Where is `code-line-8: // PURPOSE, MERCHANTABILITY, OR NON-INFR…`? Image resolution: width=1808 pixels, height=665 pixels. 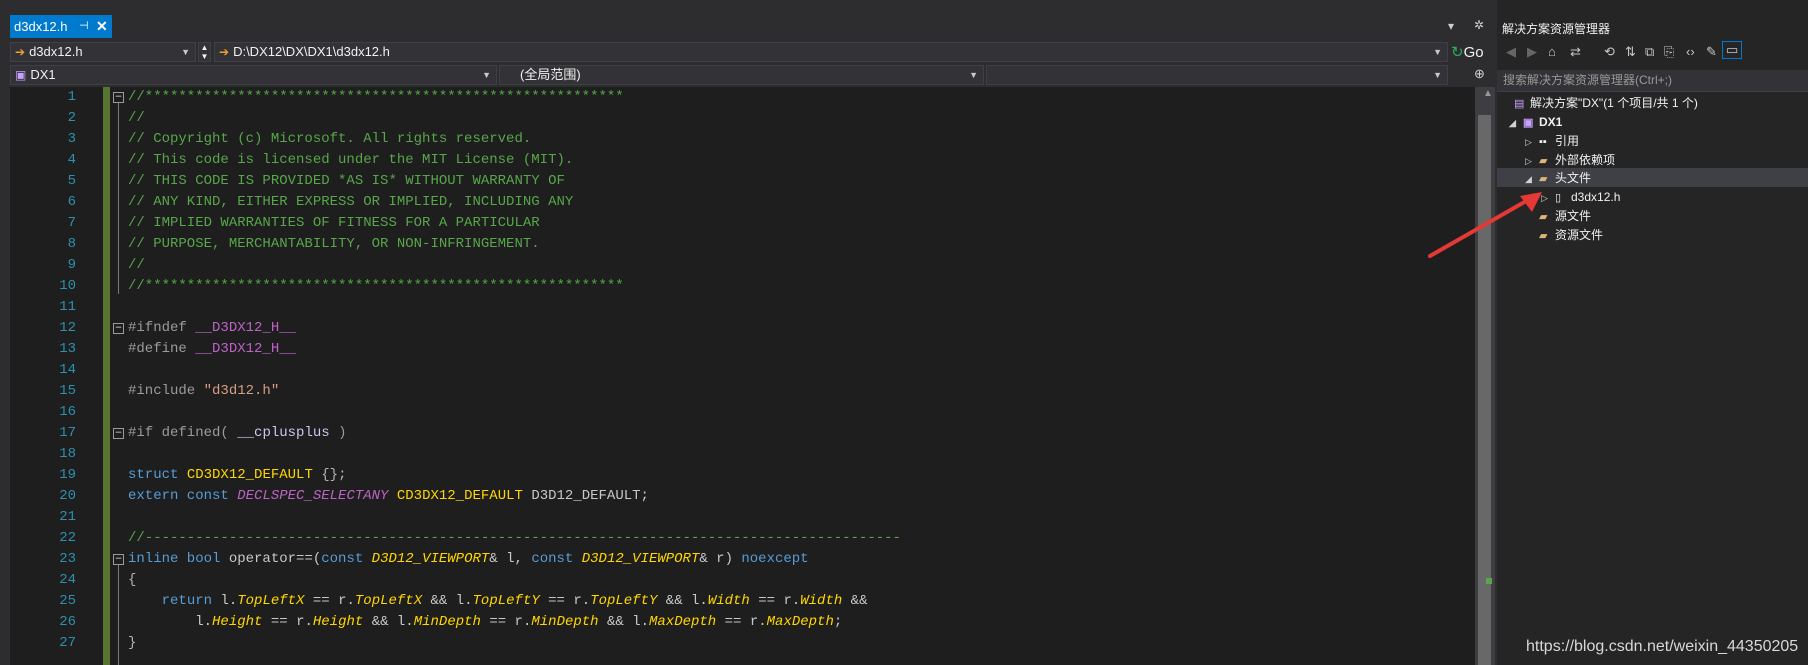 code-line-8: // PURPOSE, MERCHANTABILITY, OR NON-INFR… is located at coordinates (334, 244).